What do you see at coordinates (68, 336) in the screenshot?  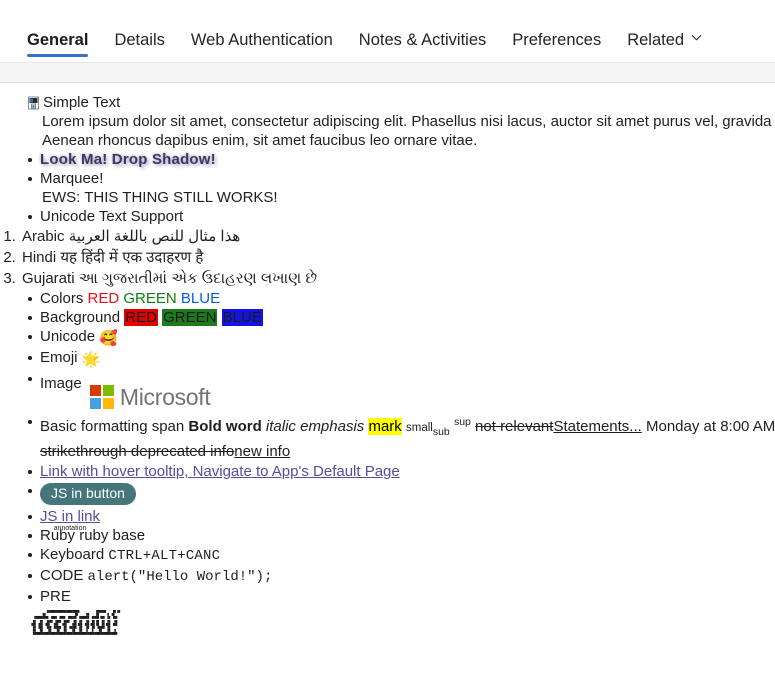 I see `unicode-emoji-label: Unicode` at bounding box center [68, 336].